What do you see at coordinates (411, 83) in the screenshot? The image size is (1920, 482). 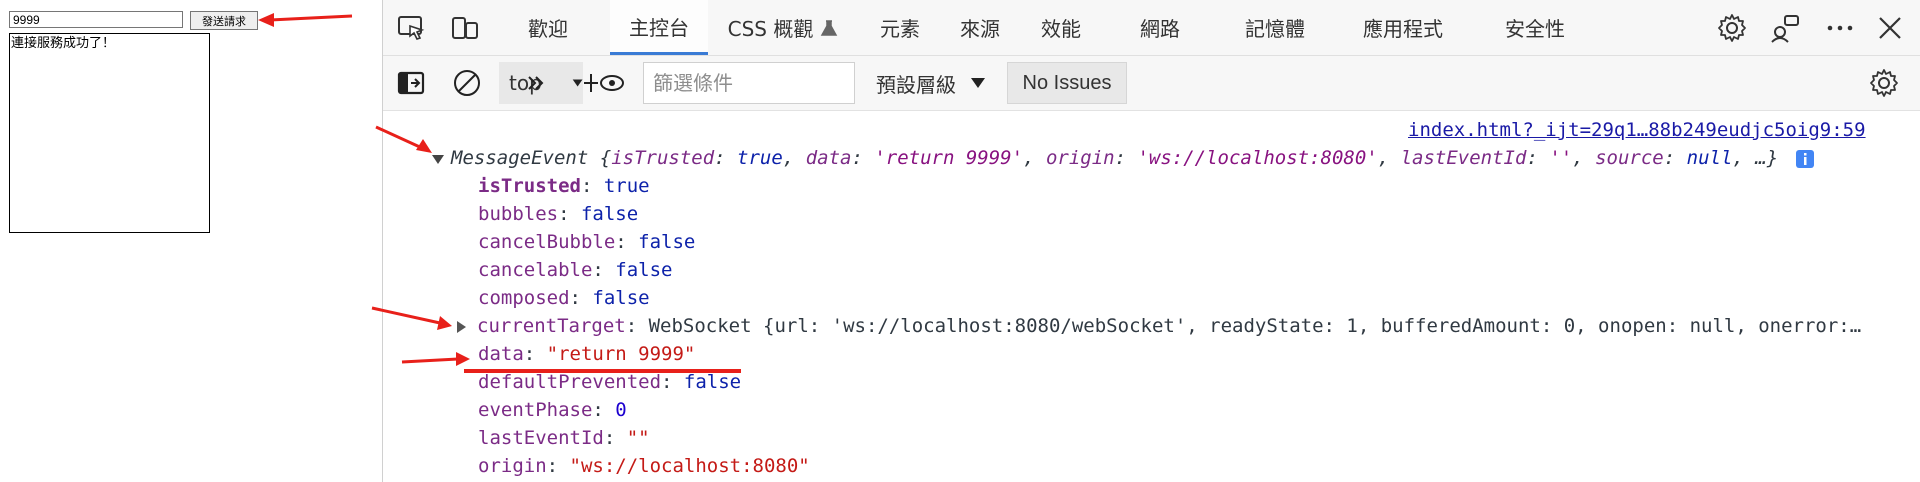 I see `sidebar-toggle-icon` at bounding box center [411, 83].